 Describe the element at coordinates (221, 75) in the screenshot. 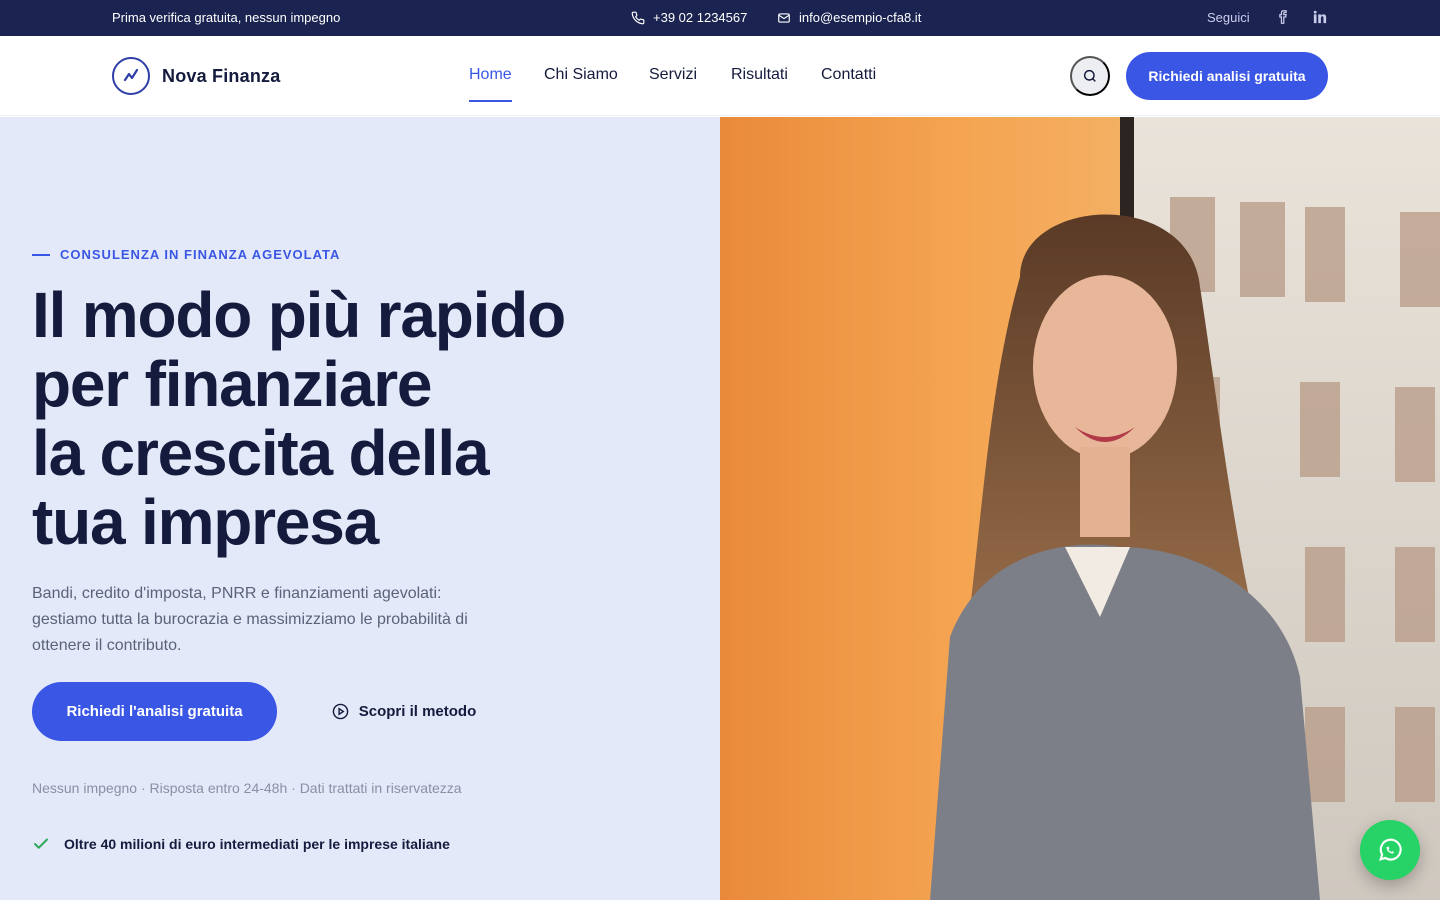

I see `brand-name: Nova Finanza` at that location.